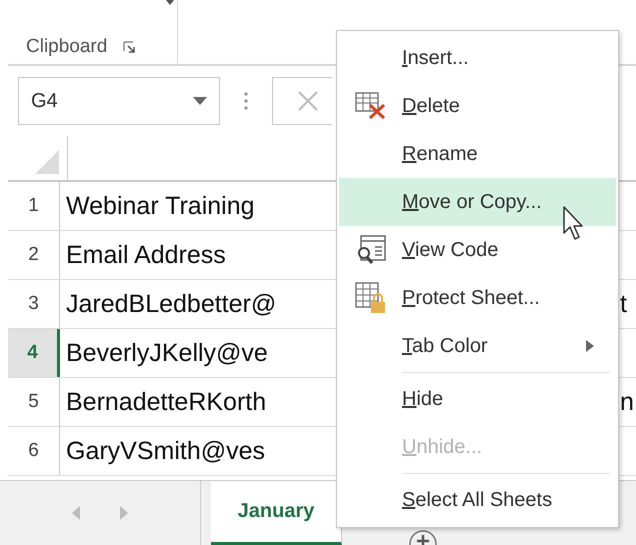  Describe the element at coordinates (308, 101) in the screenshot. I see `close-icon` at that location.